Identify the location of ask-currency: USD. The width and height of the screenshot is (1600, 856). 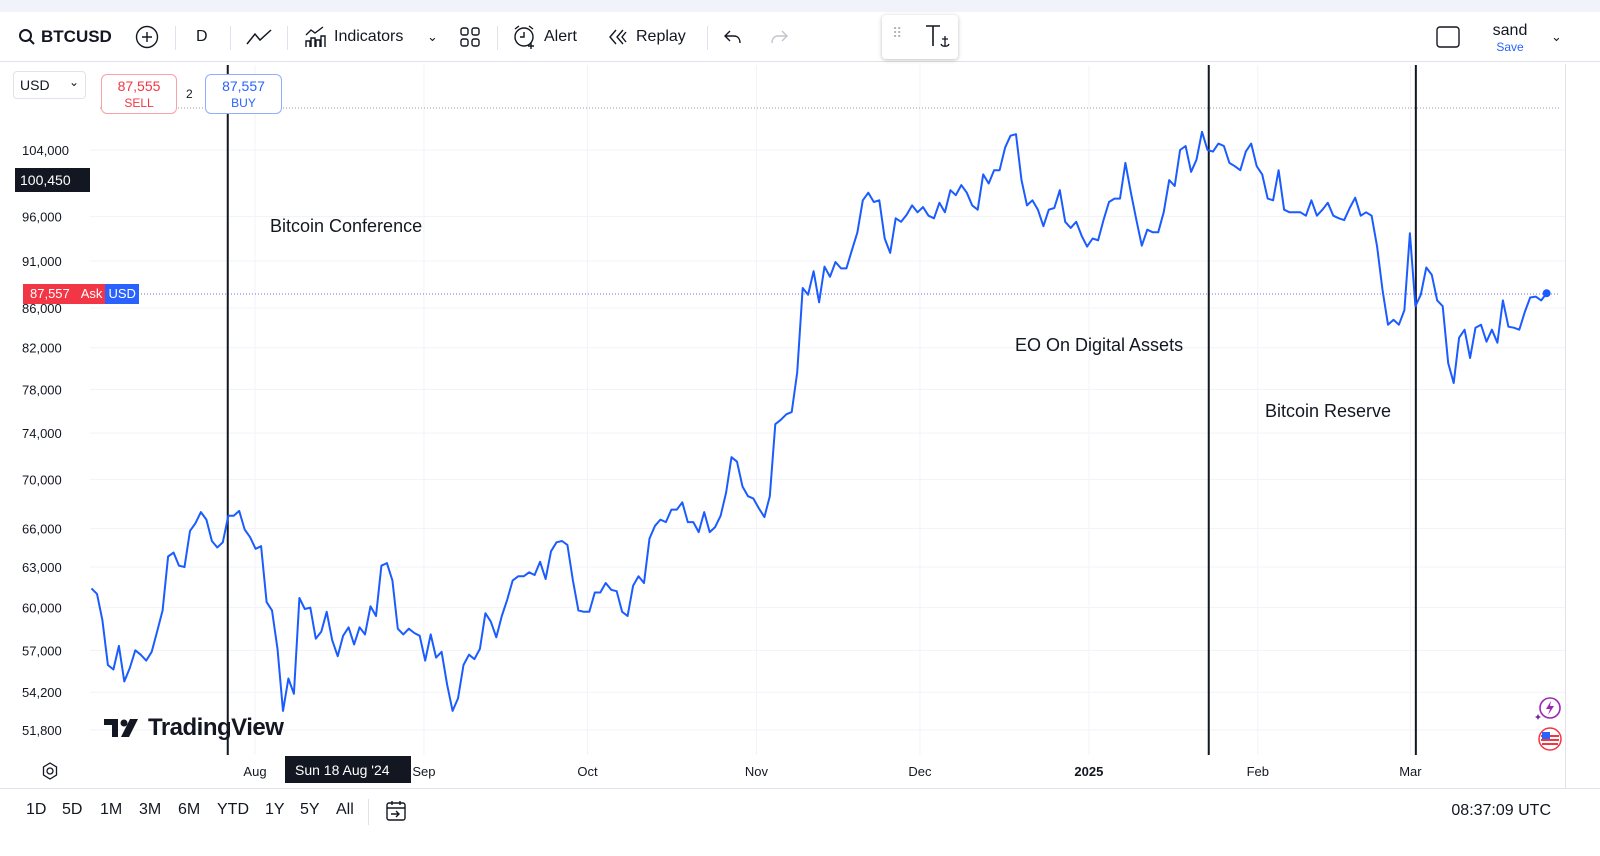
(122, 294).